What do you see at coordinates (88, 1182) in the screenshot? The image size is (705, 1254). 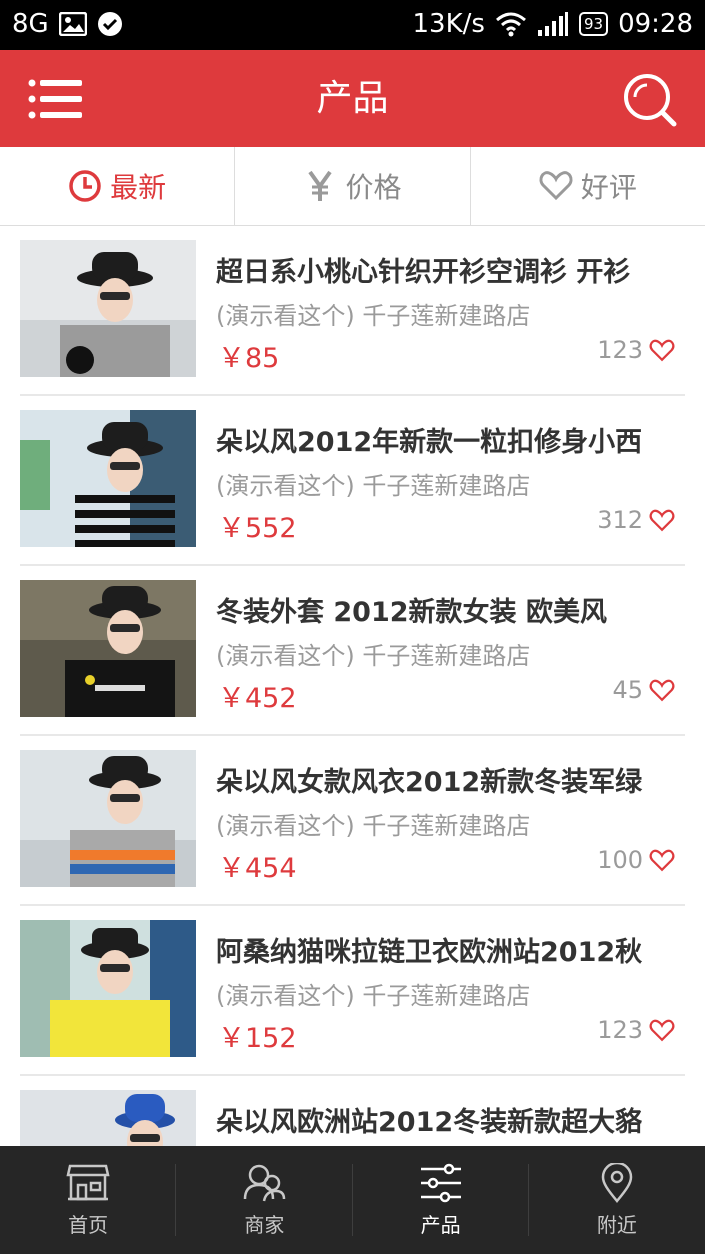 I see `storefront-icon` at bounding box center [88, 1182].